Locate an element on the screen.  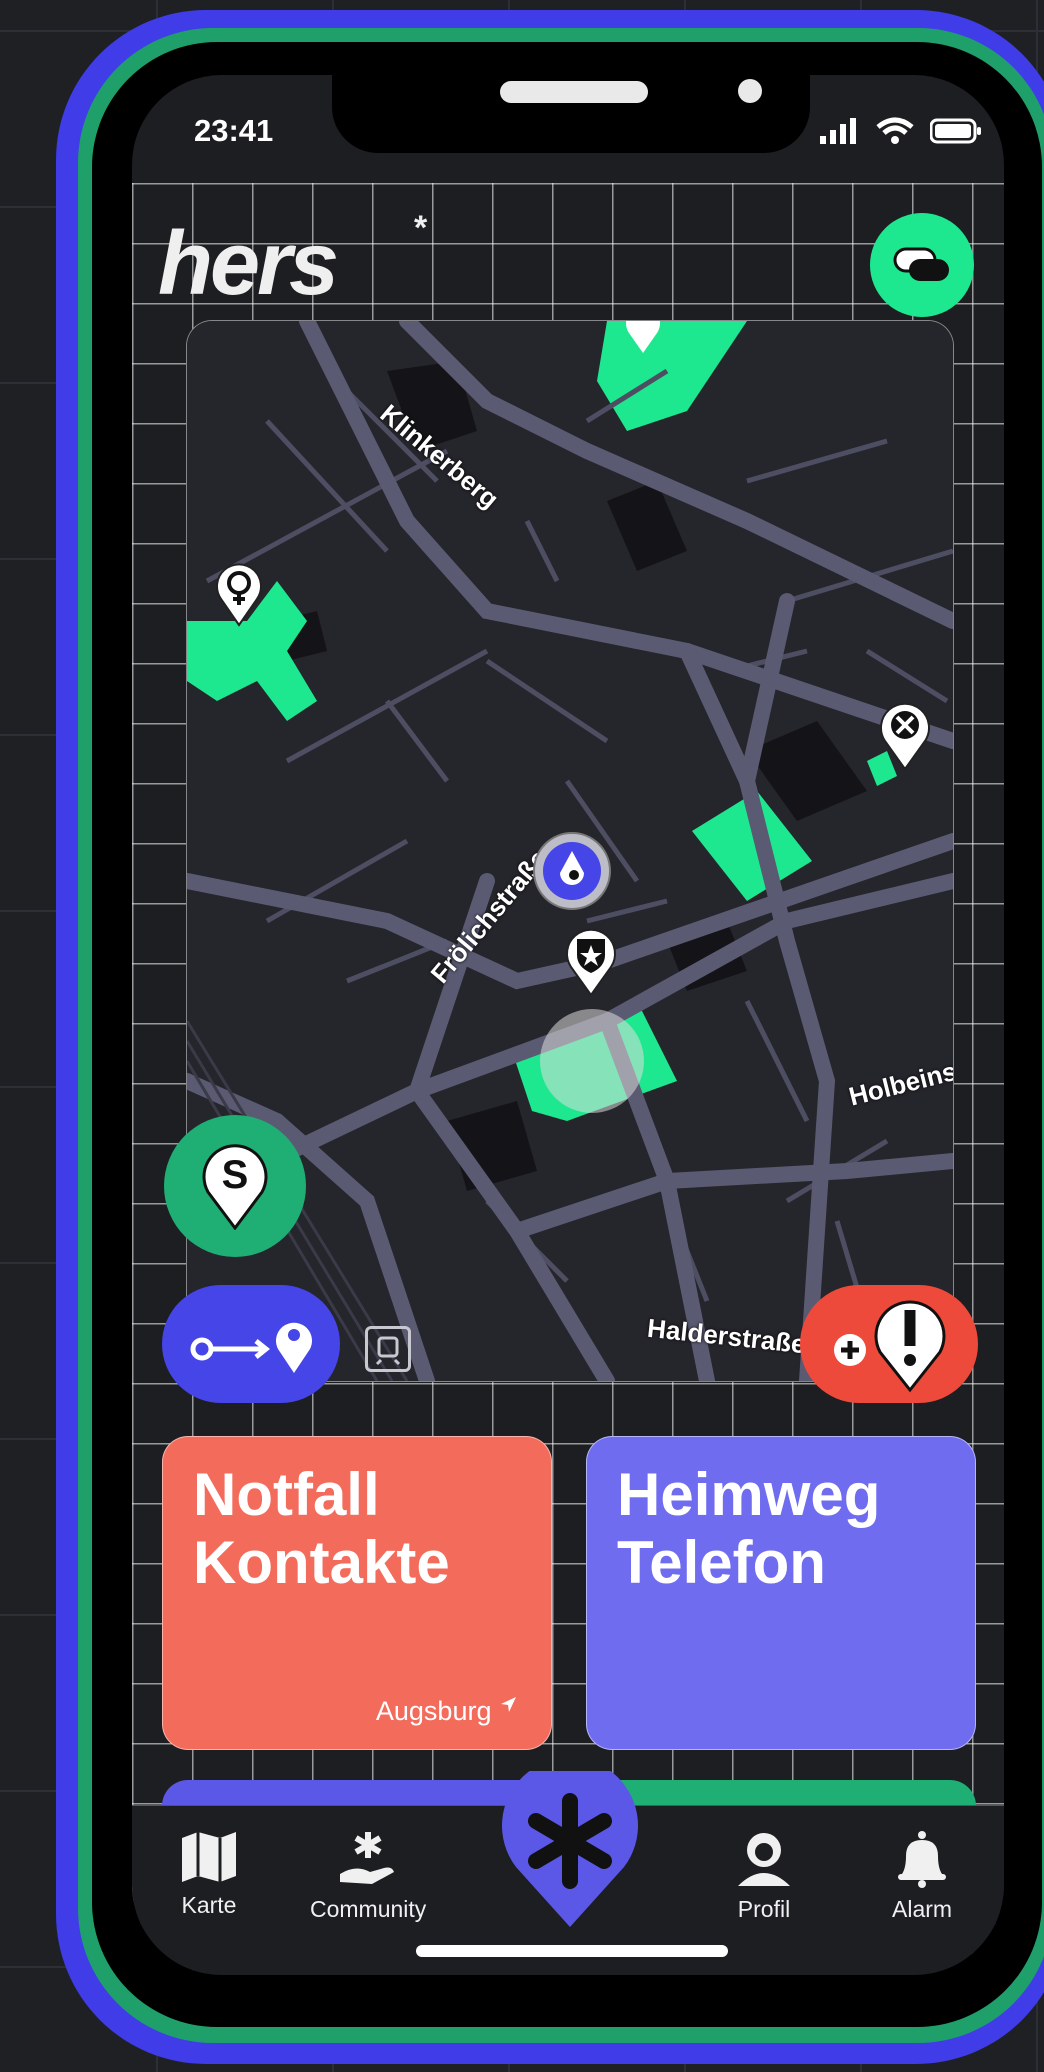
route-button is located at coordinates (251, 1344).